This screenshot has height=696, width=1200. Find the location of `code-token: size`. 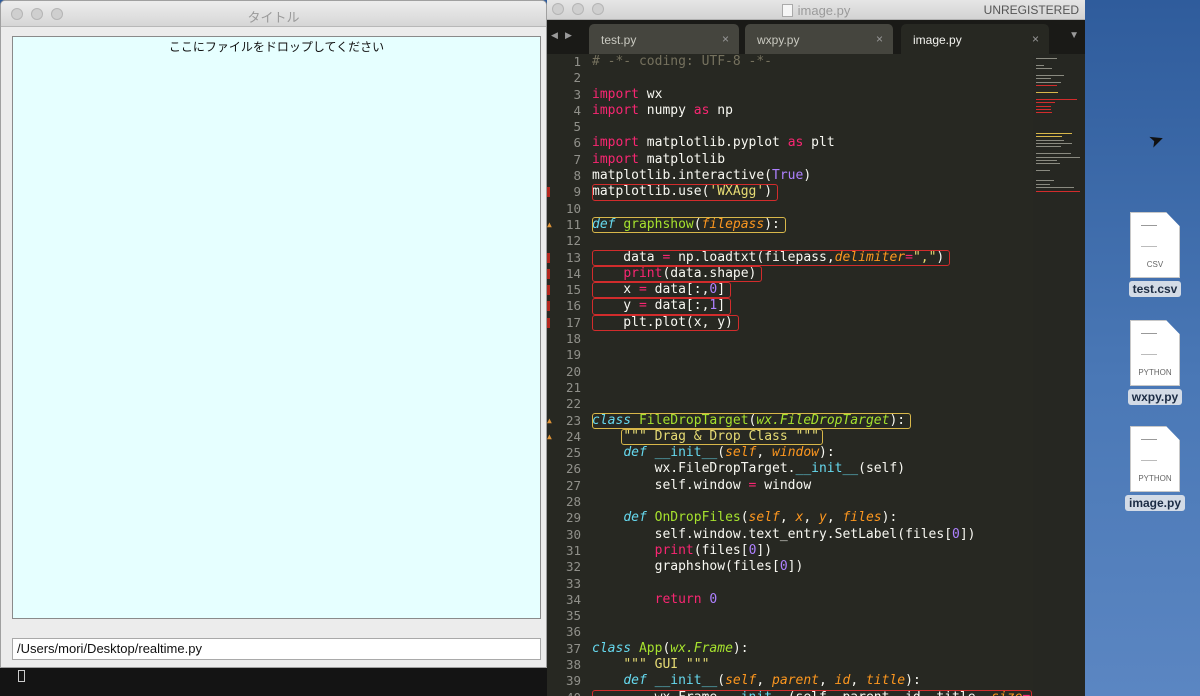

code-token: size is located at coordinates (1006, 693).